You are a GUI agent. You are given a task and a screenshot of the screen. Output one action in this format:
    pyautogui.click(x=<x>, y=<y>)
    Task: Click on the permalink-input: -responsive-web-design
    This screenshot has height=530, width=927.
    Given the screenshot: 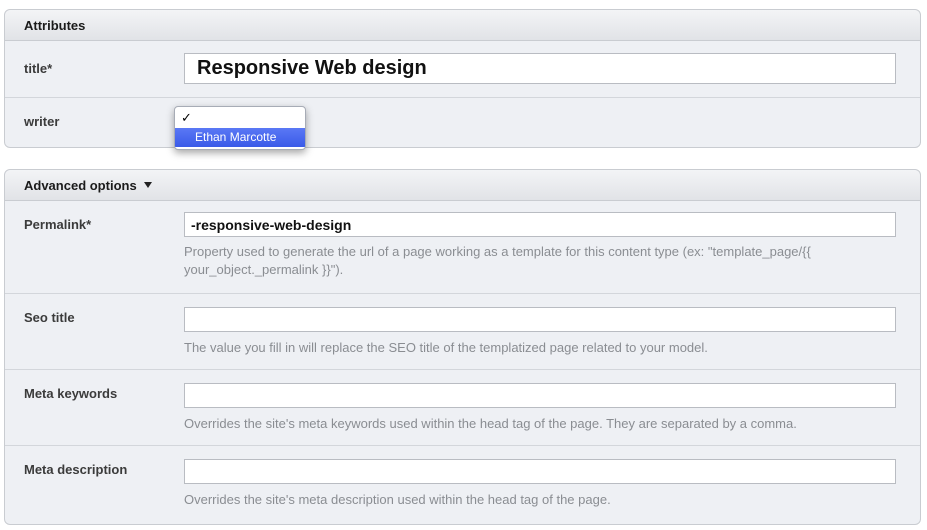 What is the action you would take?
    pyautogui.click(x=540, y=224)
    